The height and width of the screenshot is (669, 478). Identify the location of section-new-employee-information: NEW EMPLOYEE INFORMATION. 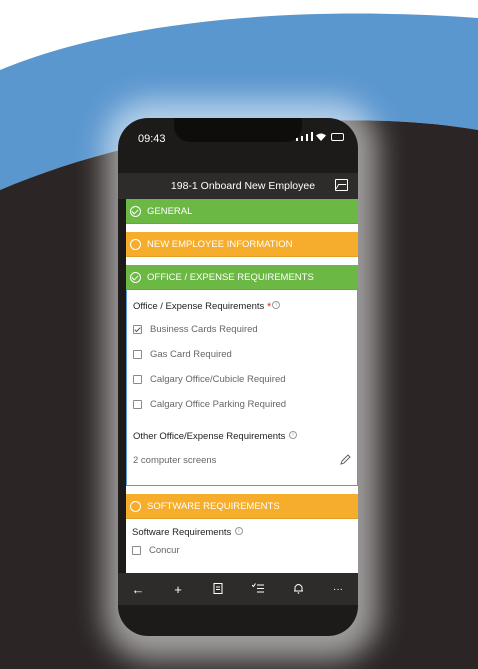
(242, 244).